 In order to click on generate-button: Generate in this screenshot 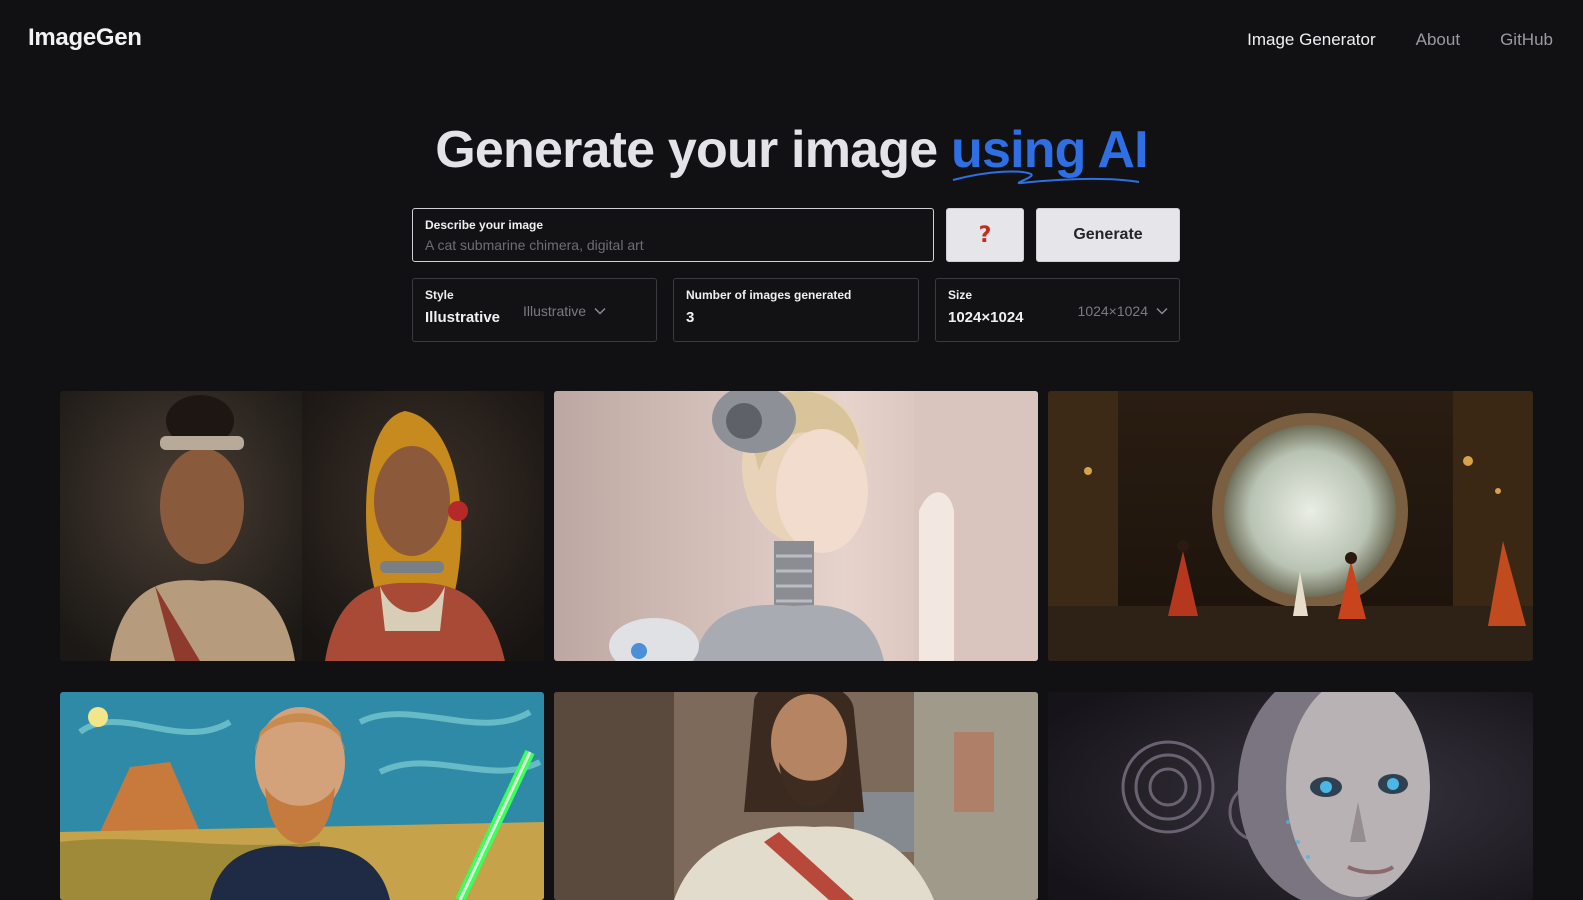, I will do `click(1108, 235)`.